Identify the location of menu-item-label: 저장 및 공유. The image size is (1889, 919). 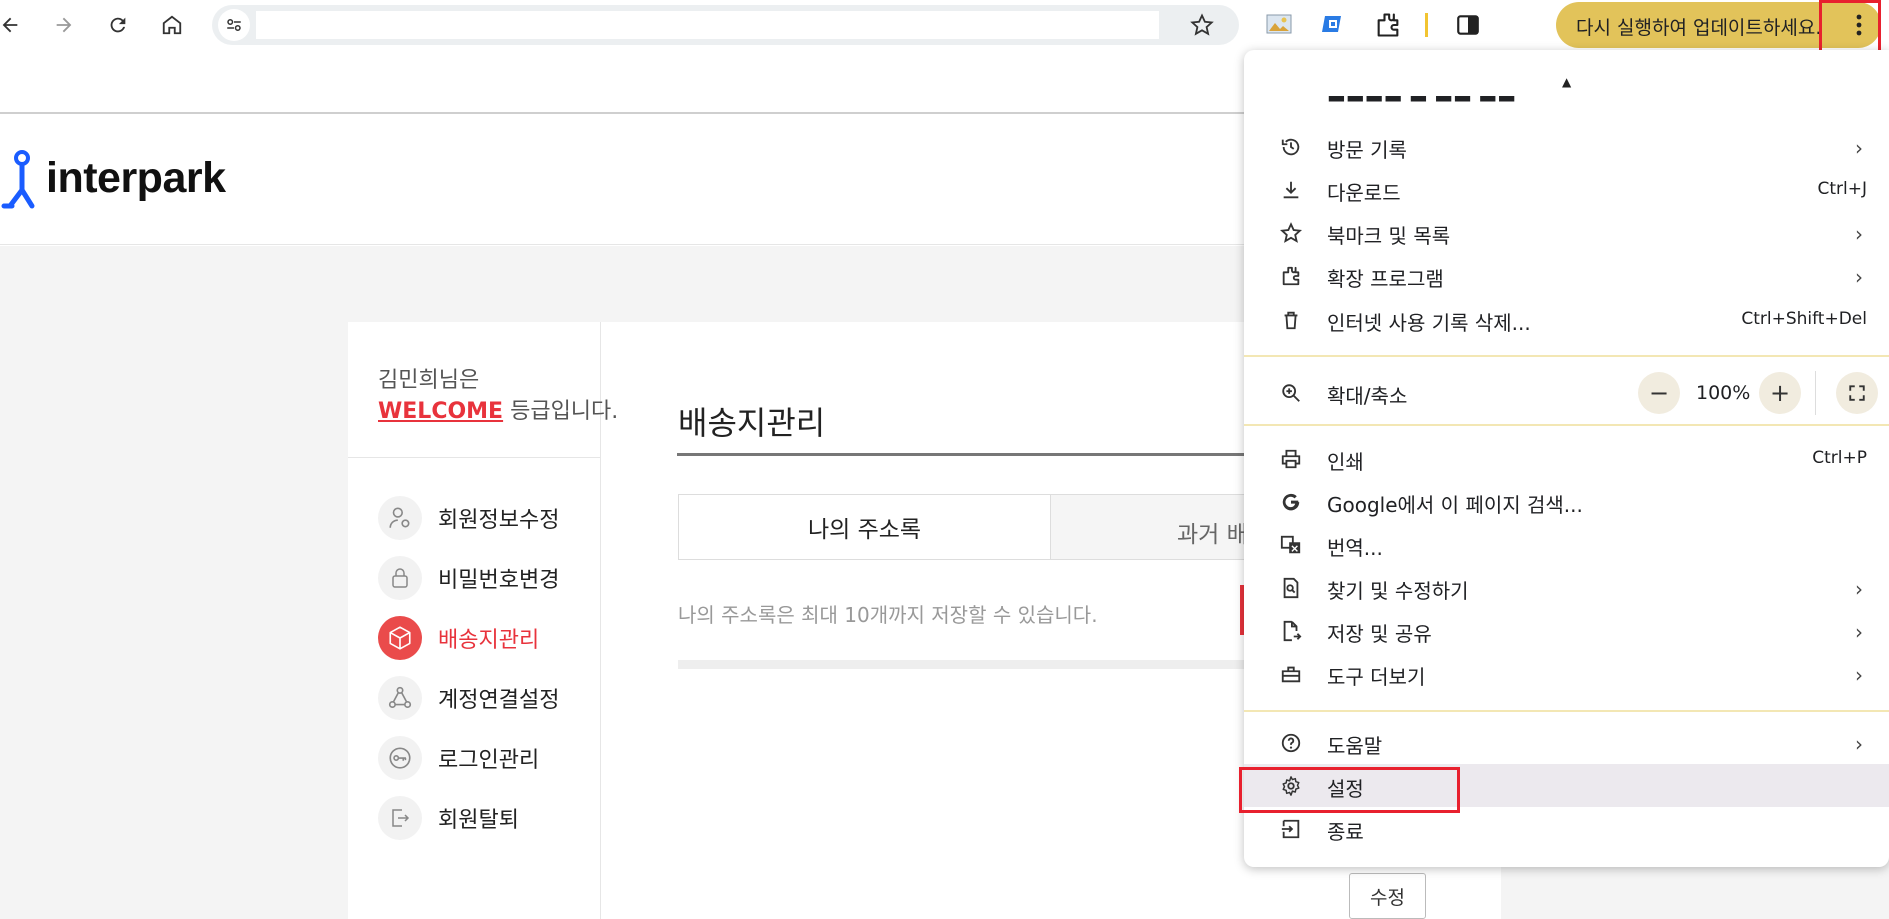
(1379, 634).